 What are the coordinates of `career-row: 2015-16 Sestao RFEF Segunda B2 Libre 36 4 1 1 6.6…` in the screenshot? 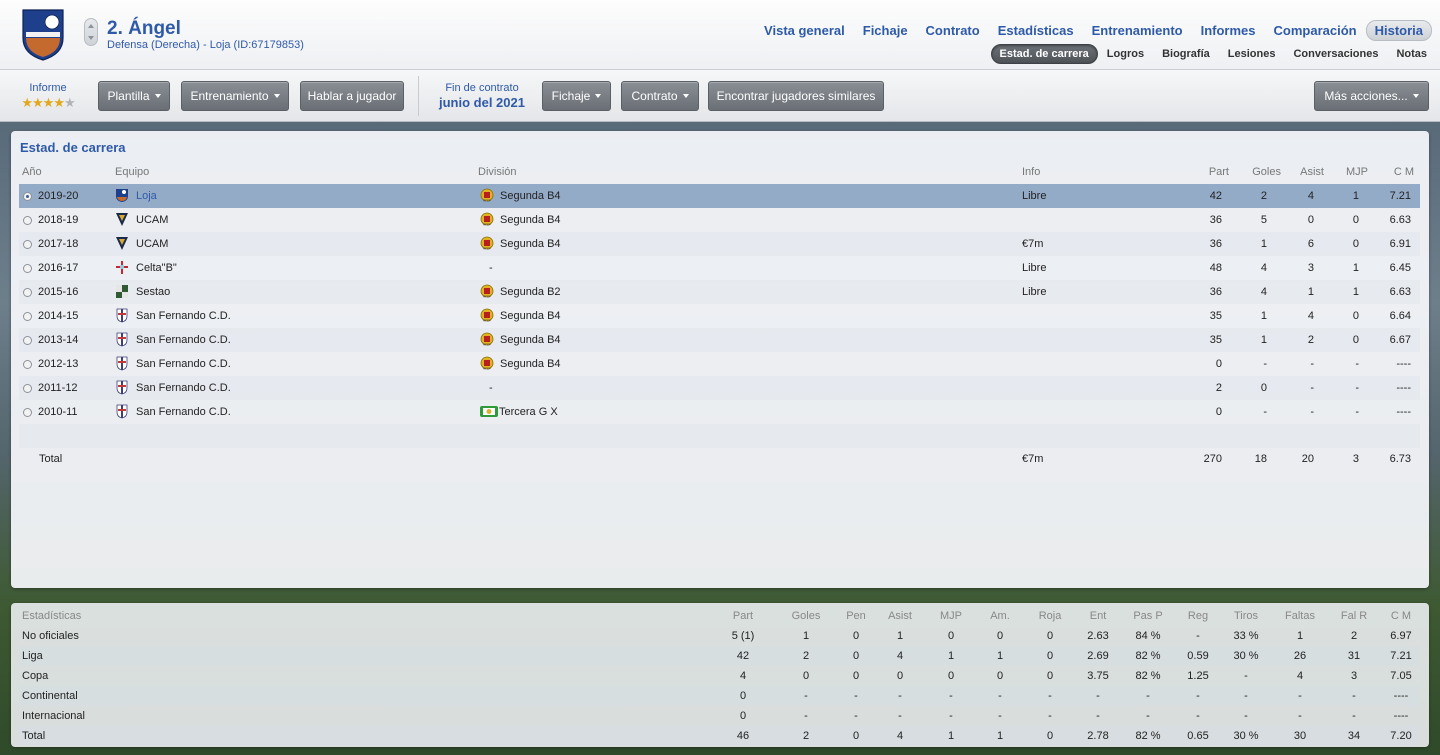 It's located at (719, 292).